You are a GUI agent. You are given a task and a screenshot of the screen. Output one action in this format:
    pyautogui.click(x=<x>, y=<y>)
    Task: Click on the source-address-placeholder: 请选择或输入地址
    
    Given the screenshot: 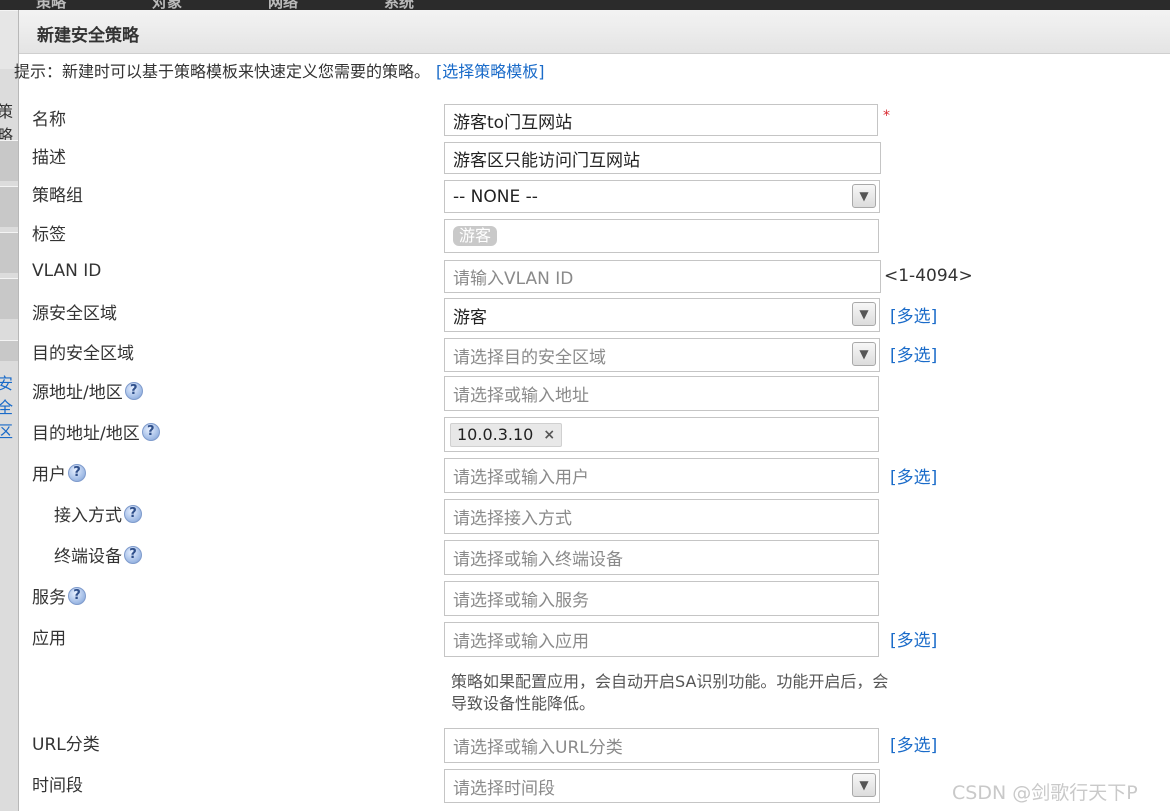 What is the action you would take?
    pyautogui.click(x=521, y=396)
    